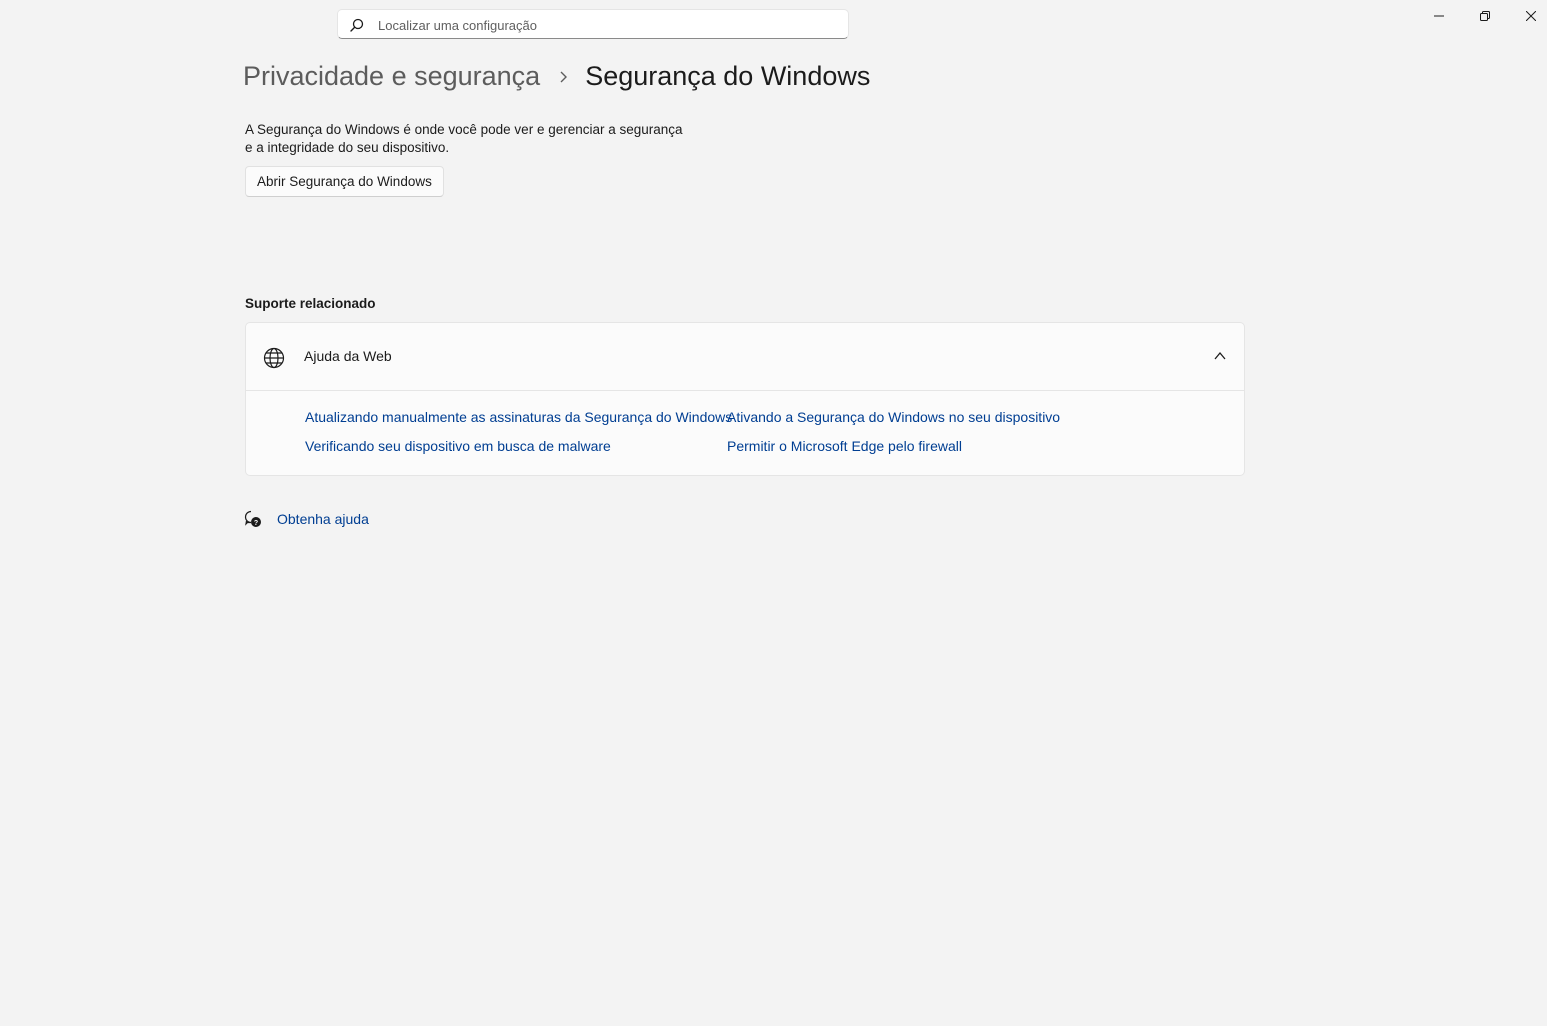 The height and width of the screenshot is (1026, 1547). I want to click on restore-icon, so click(1485, 16).